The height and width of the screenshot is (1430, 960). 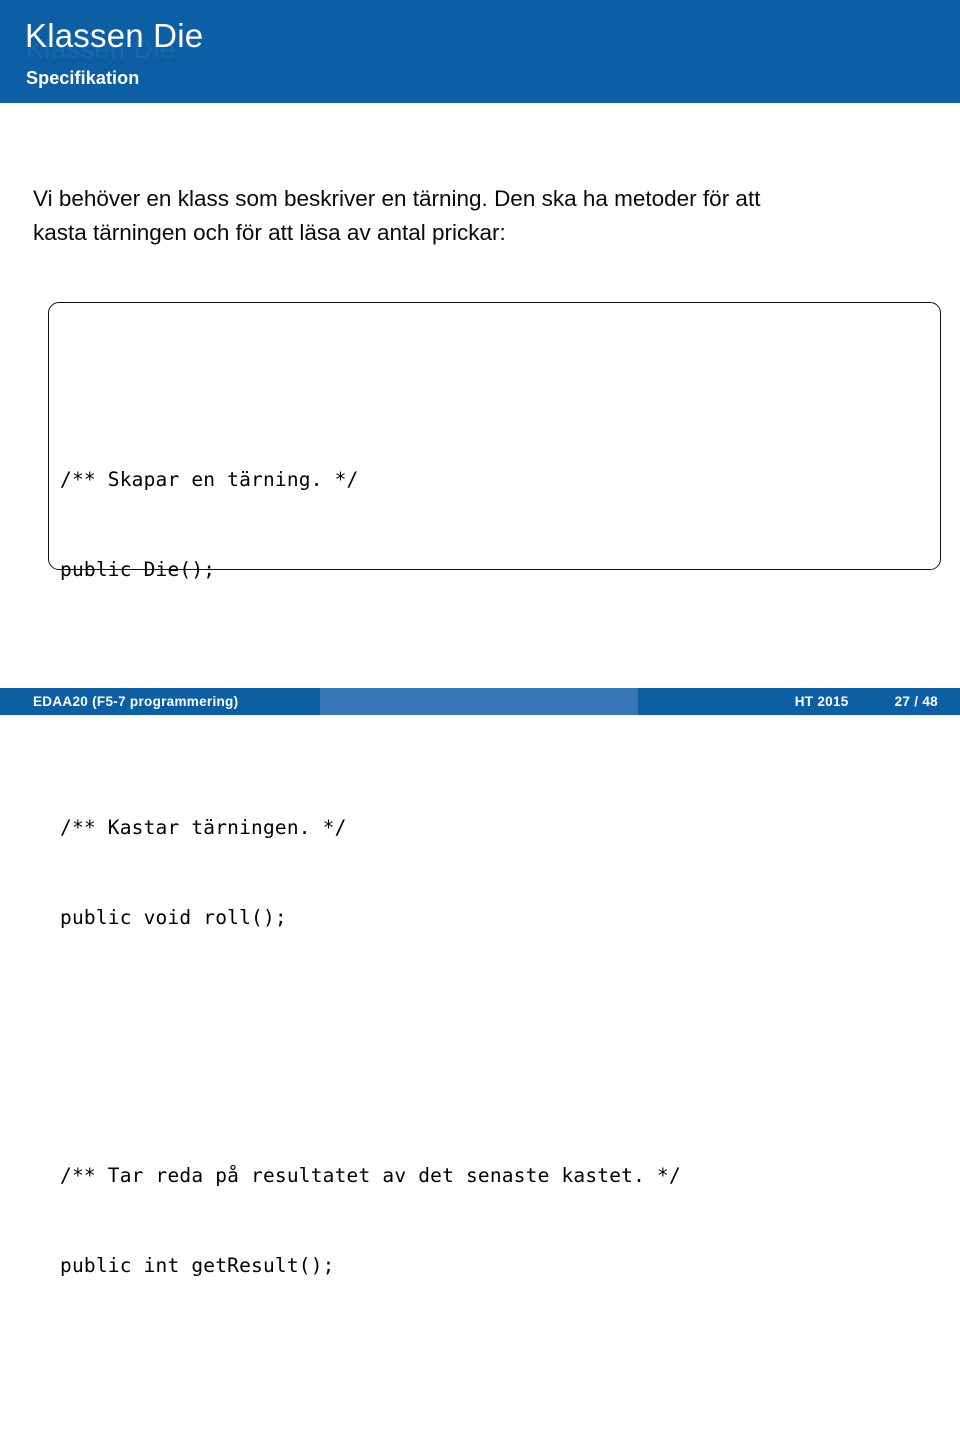 I want to click on page-title: Klassen Die, so click(x=114, y=35).